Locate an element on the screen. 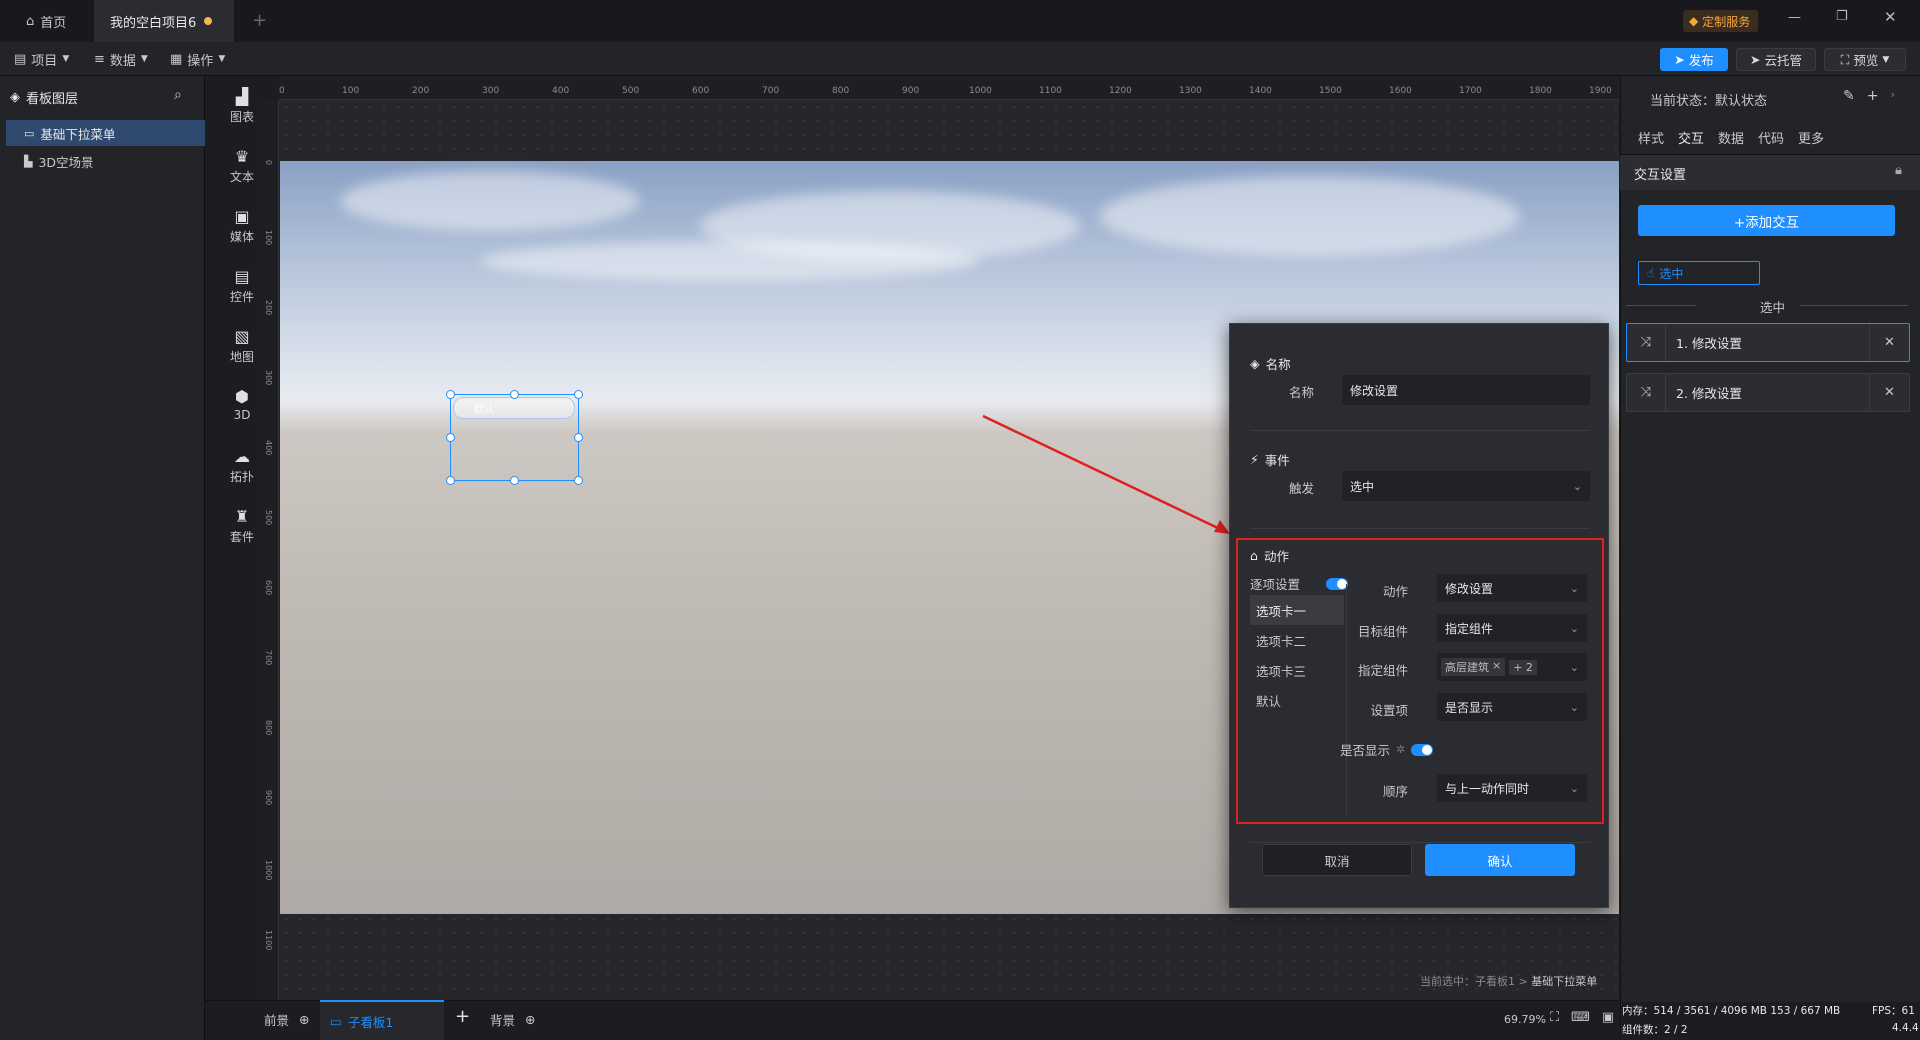  menu-project: ▤ 项目 ▼ is located at coordinates (41, 59).